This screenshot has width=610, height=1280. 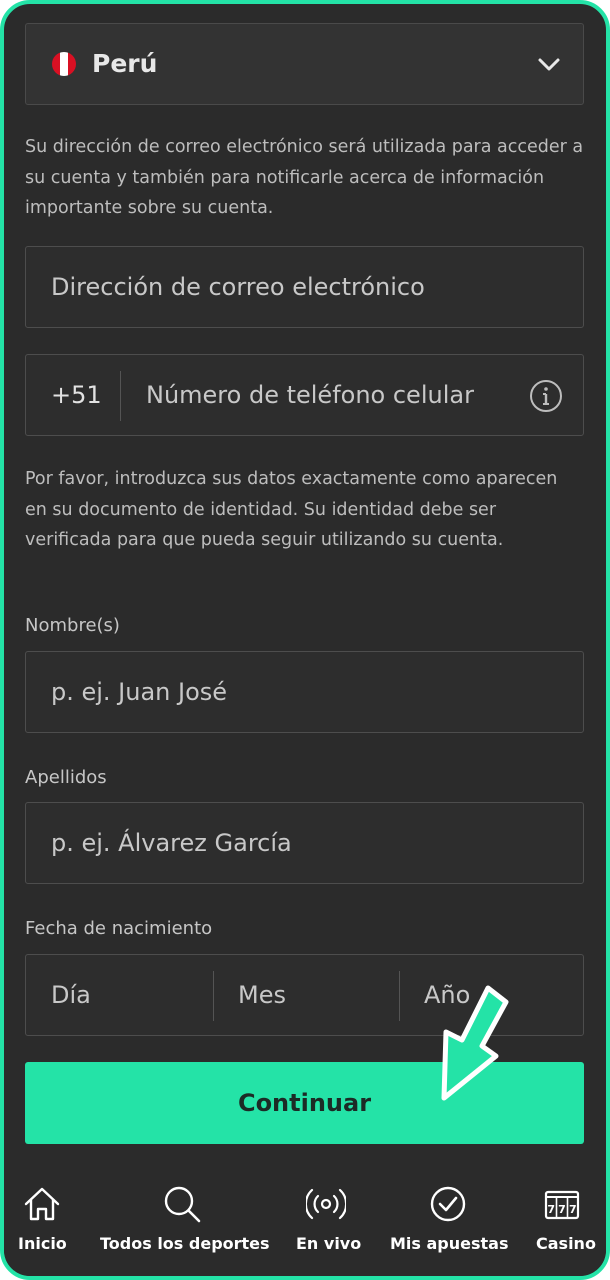 I want to click on nav-item-casino: 7 7 7 Casino, so click(x=567, y=1224).